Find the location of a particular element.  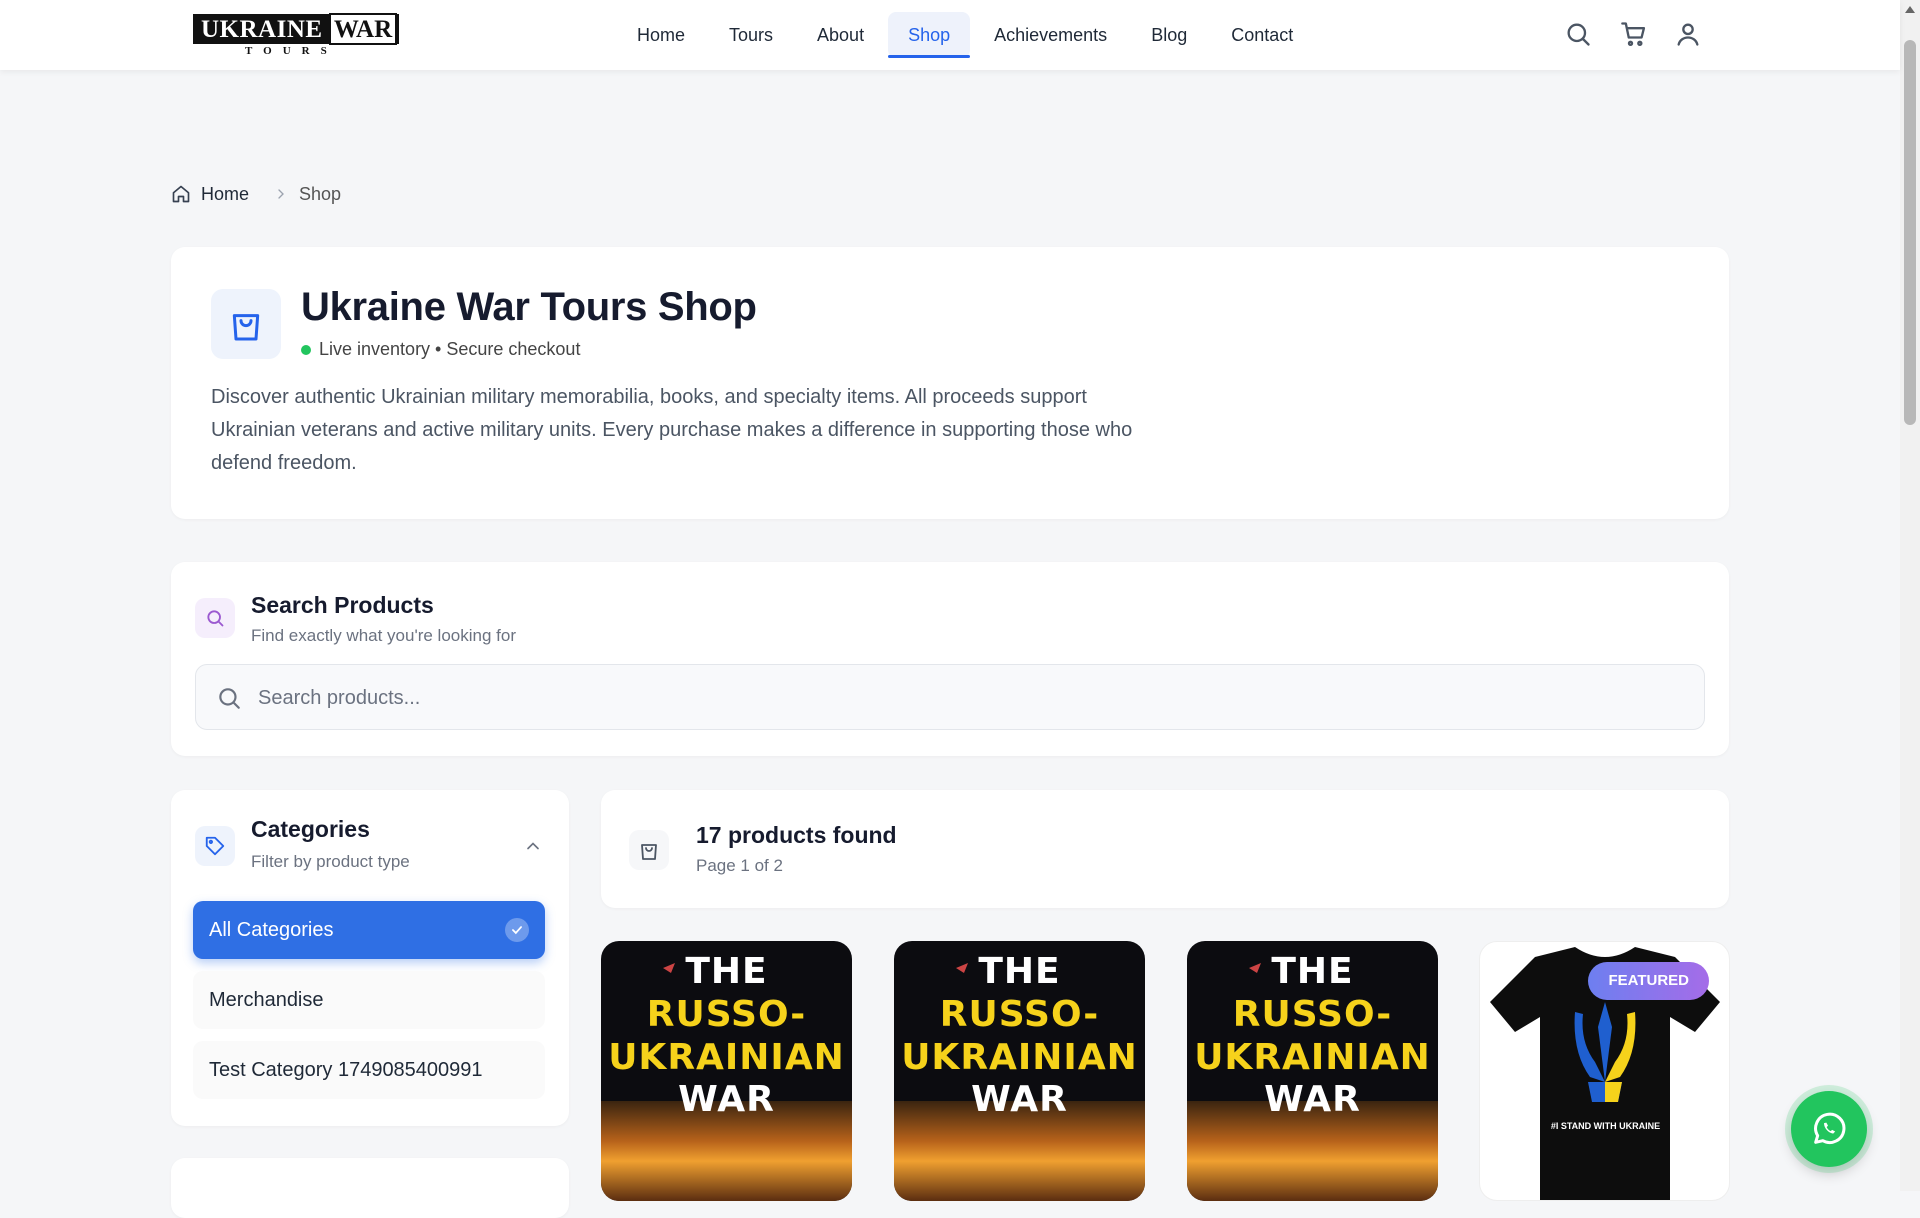

tshirt-print-text: #I STAND WITH UKRAINE is located at coordinates (1605, 1126).